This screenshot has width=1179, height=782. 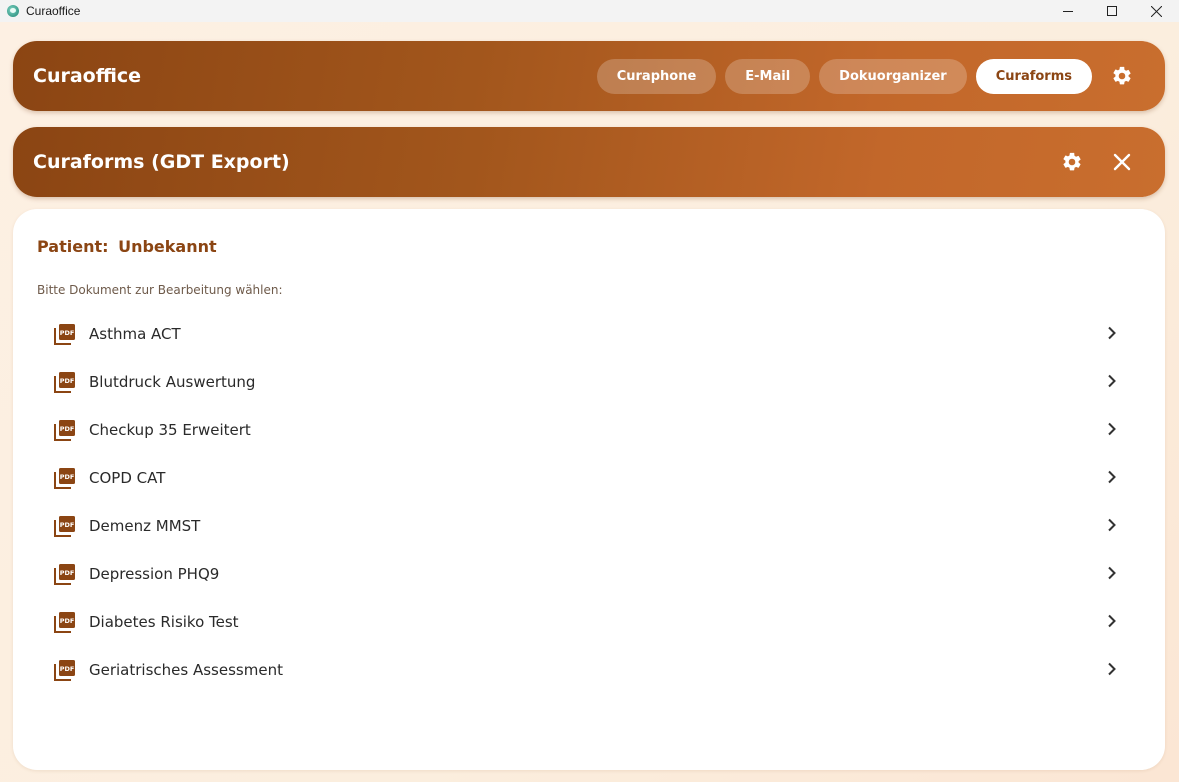 I want to click on window-close-button, so click(x=1156, y=11).